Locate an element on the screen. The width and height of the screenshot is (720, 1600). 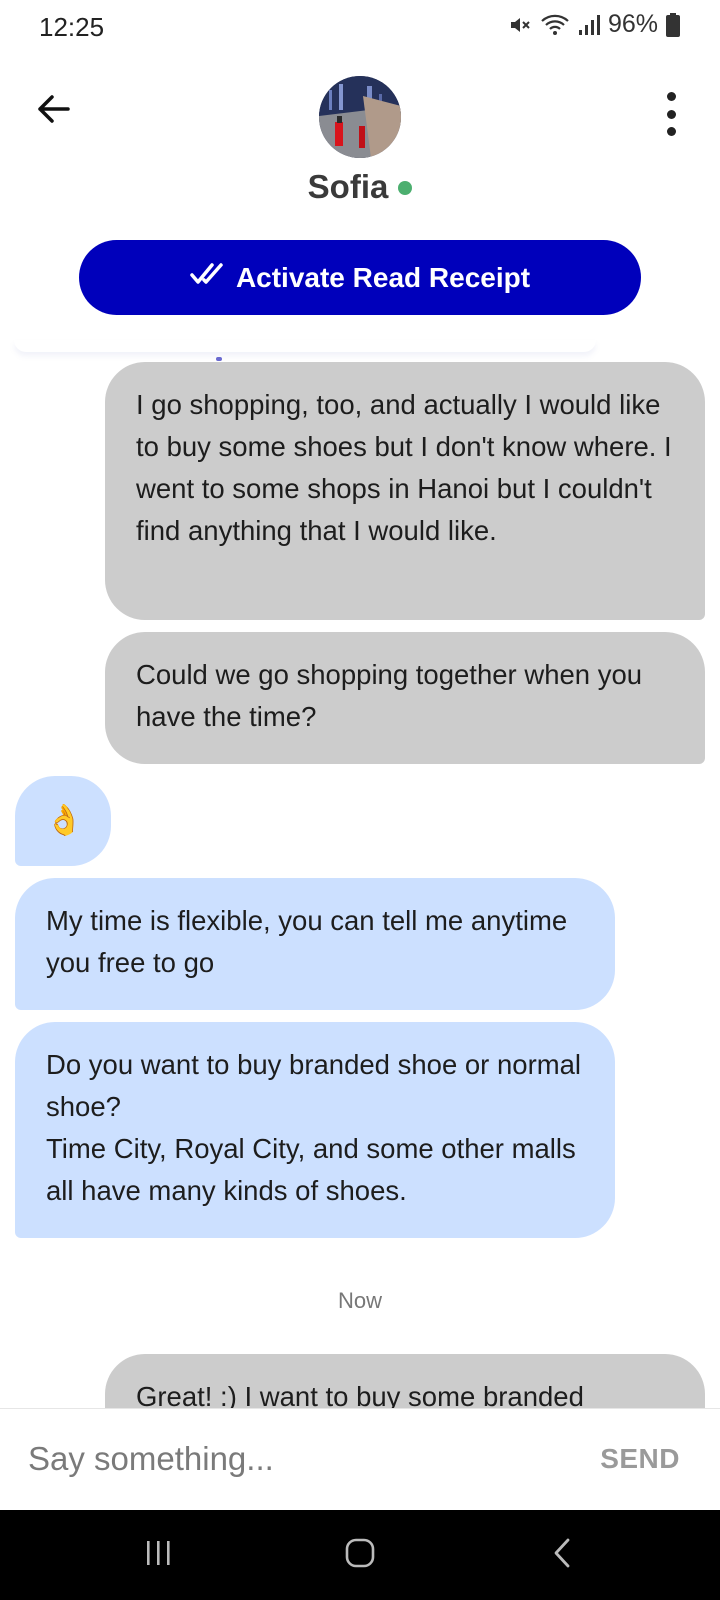
system-nav-bar is located at coordinates (360, 1555).